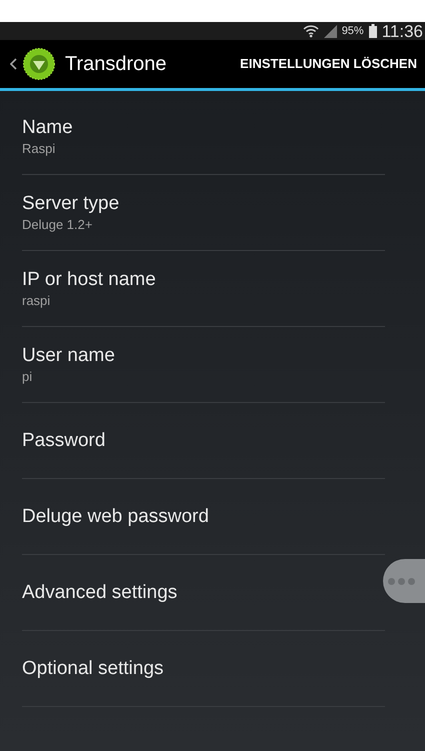 This screenshot has height=751, width=425. I want to click on app-home-button: Transdrone, so click(88, 64).